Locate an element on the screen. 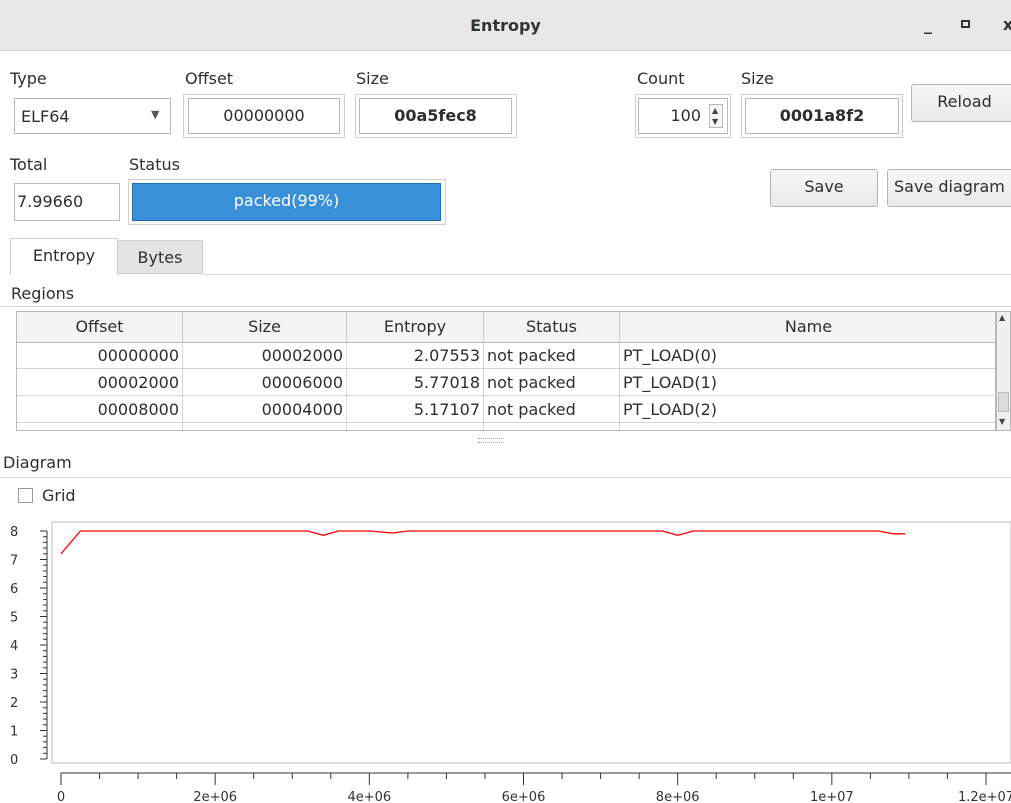  cell-offset: 0000b000 is located at coordinates (100, 426).